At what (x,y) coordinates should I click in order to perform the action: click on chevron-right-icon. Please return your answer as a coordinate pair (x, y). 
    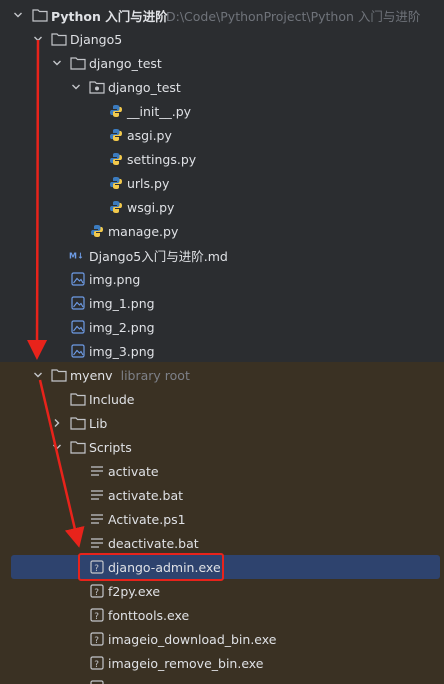
    Looking at the image, I should click on (57, 423).